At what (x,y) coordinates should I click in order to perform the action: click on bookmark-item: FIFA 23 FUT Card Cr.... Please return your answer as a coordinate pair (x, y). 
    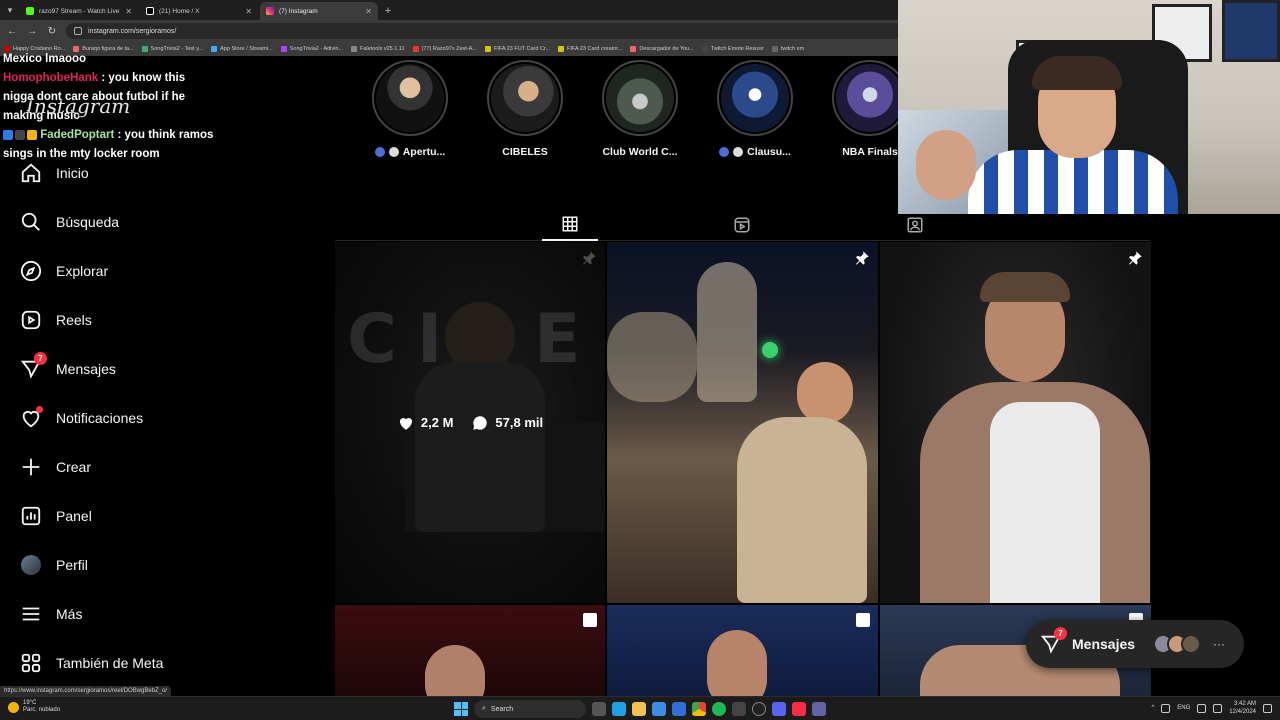
    Looking at the image, I should click on (517, 49).